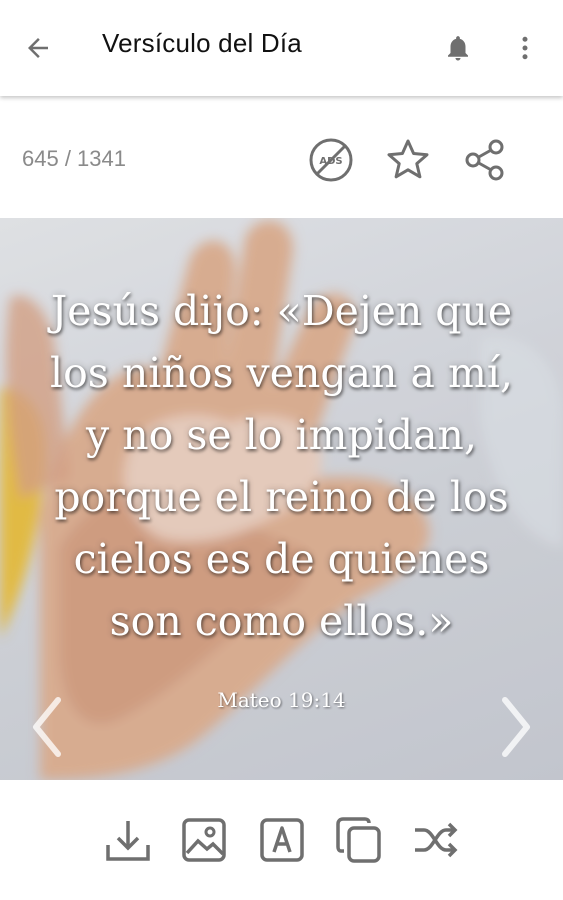  I want to click on remove-ads-button: ADS, so click(331, 160).